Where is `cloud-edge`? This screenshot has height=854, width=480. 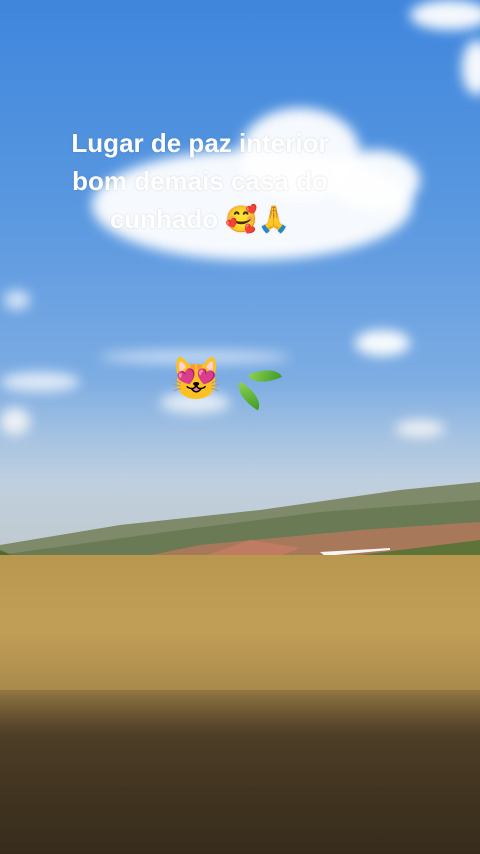
cloud-edge is located at coordinates (471, 67).